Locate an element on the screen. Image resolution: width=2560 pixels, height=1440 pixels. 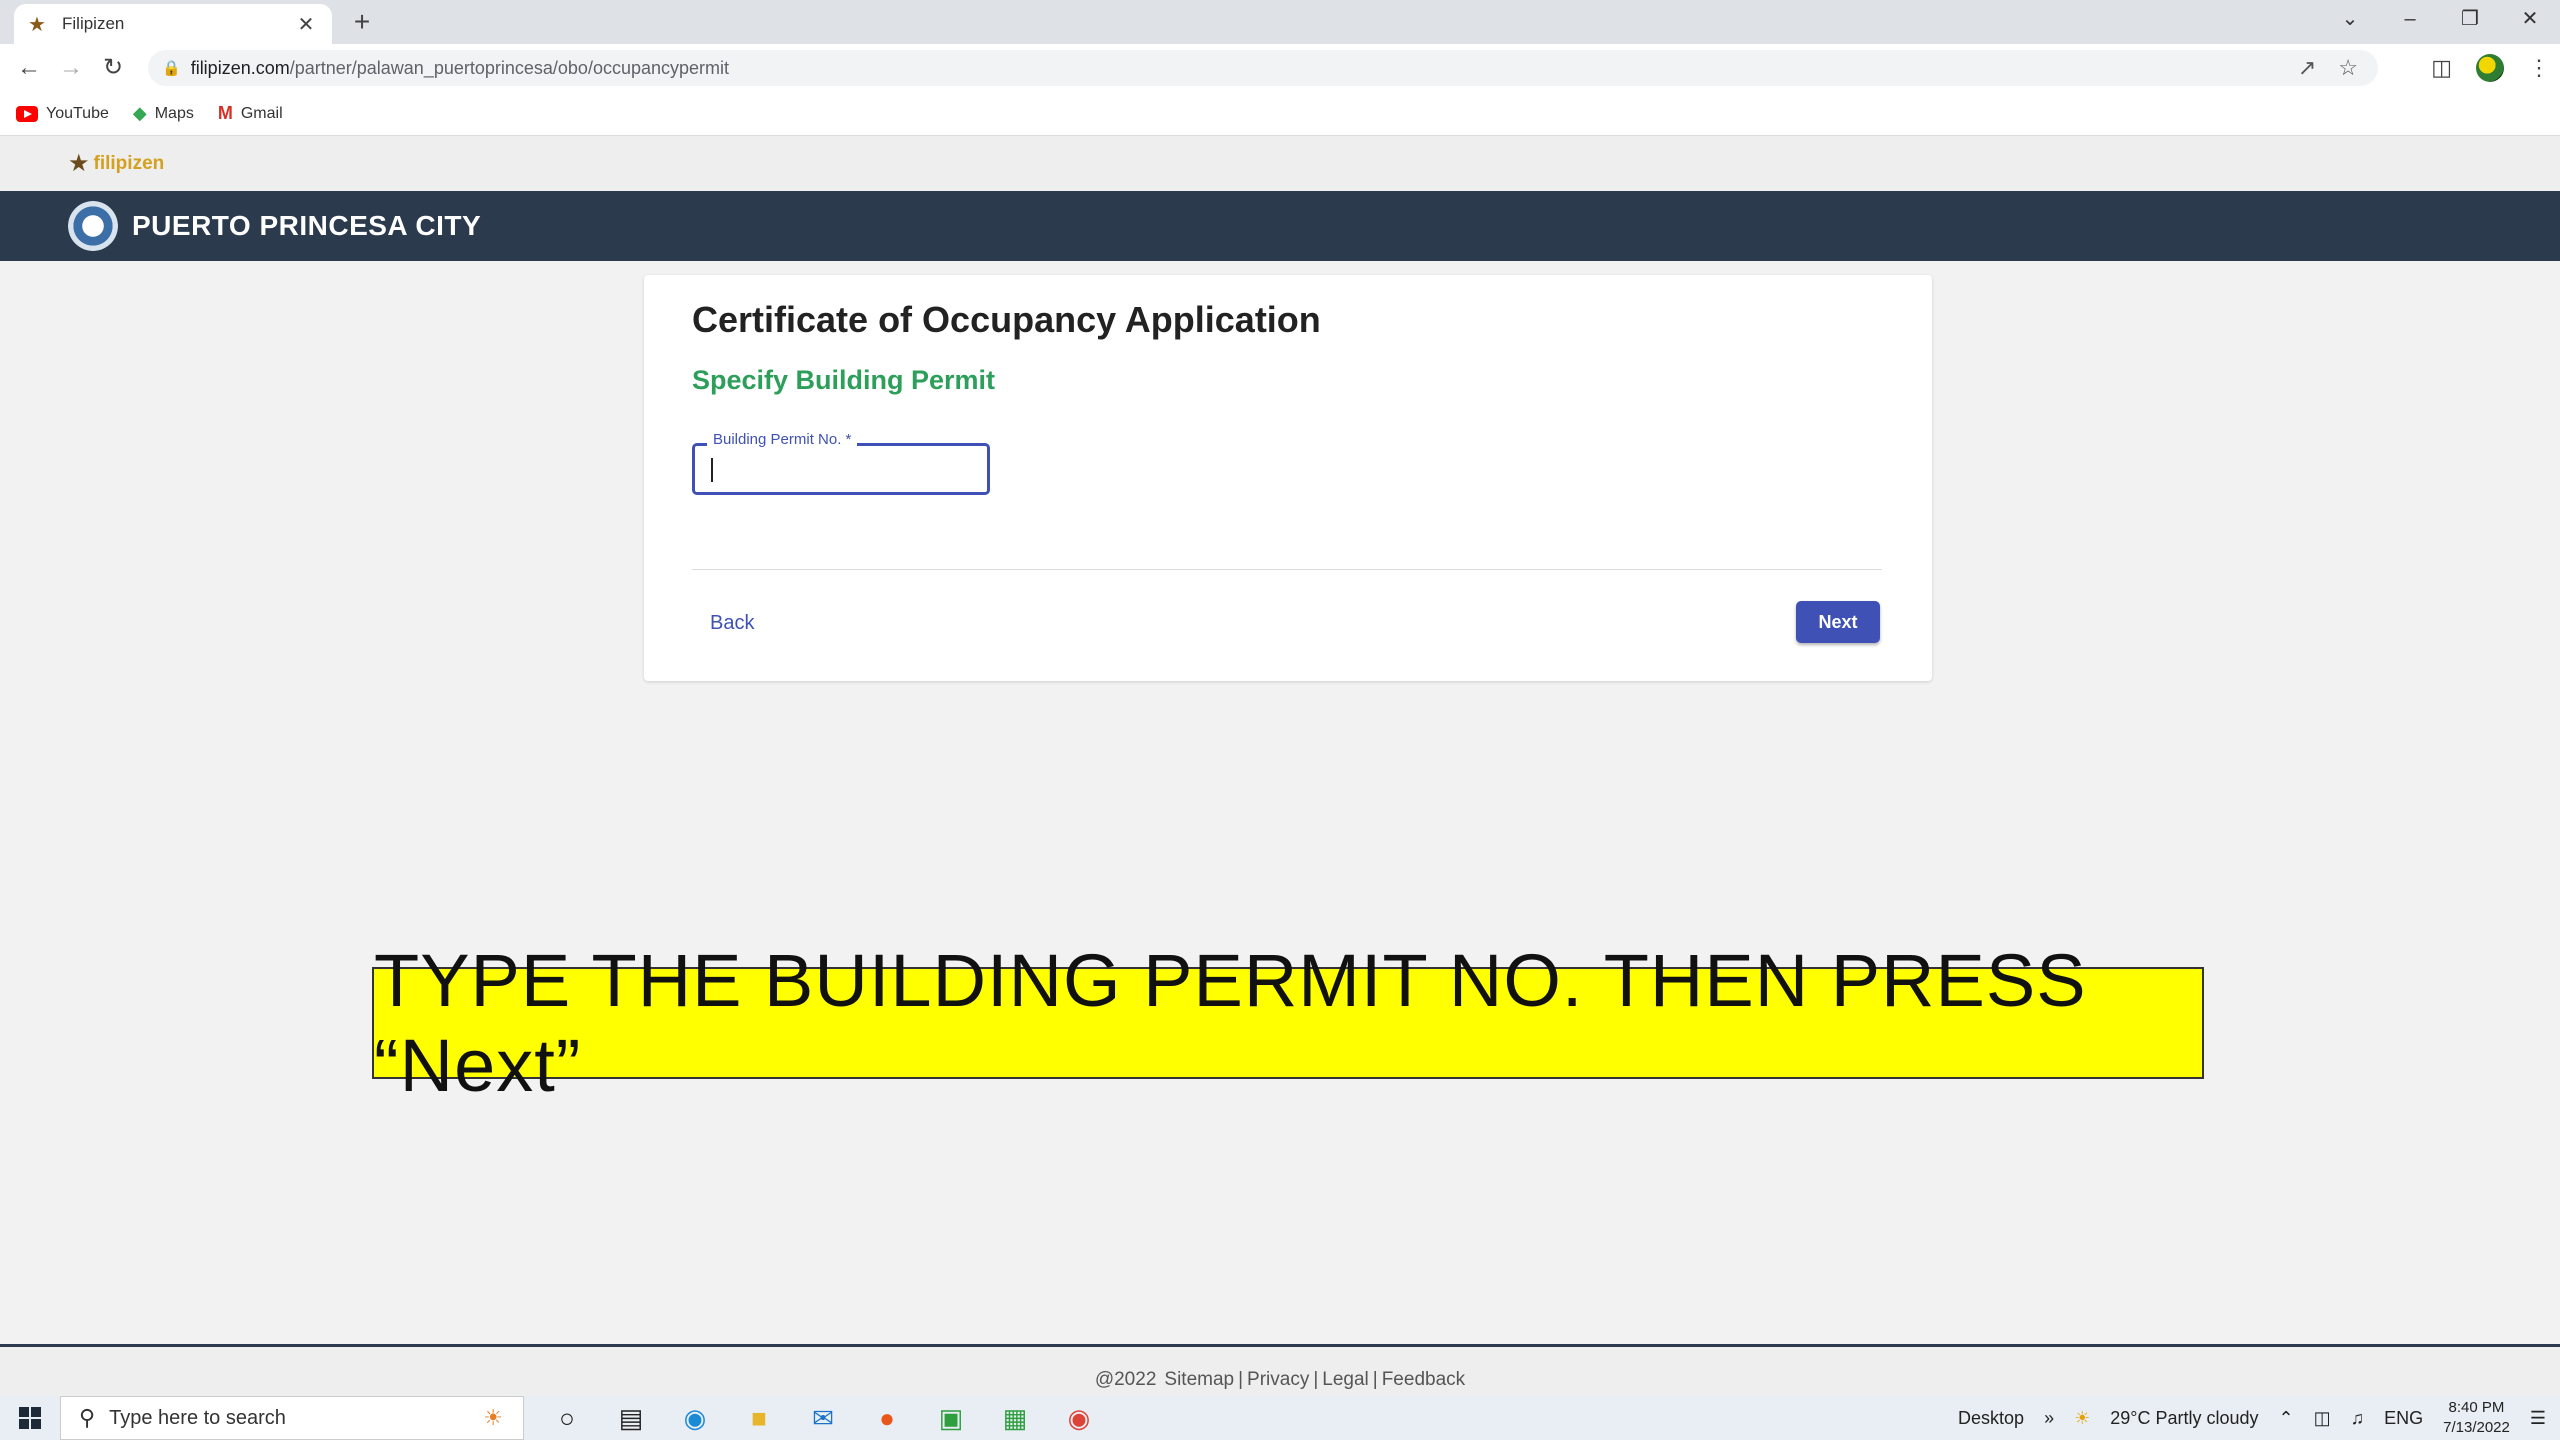
firefox-icon: ● is located at coordinates (887, 1418).